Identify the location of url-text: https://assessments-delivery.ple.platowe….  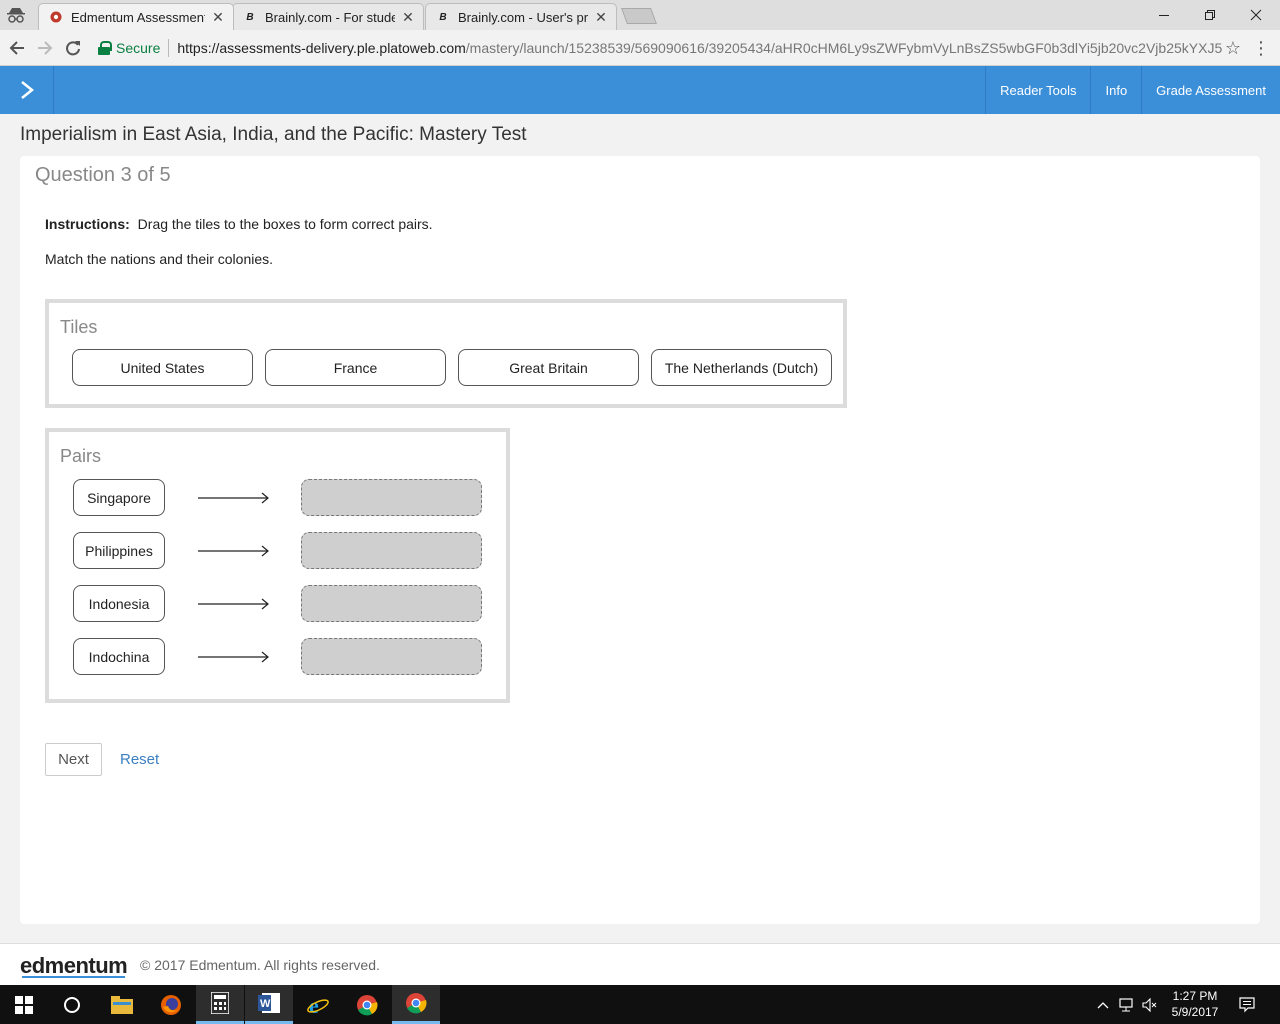
(699, 48).